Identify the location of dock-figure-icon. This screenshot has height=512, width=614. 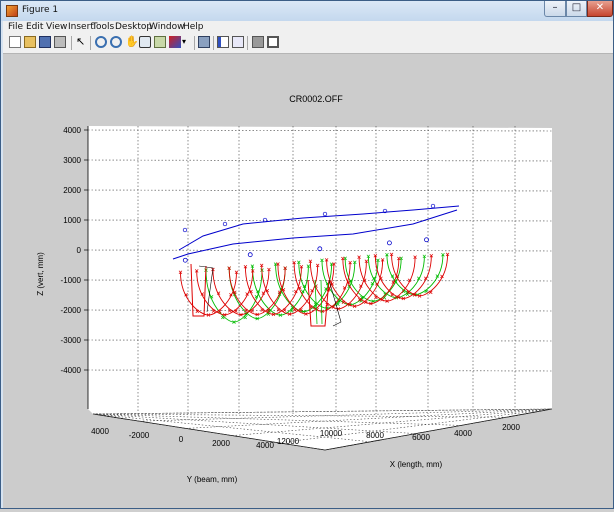
(273, 42).